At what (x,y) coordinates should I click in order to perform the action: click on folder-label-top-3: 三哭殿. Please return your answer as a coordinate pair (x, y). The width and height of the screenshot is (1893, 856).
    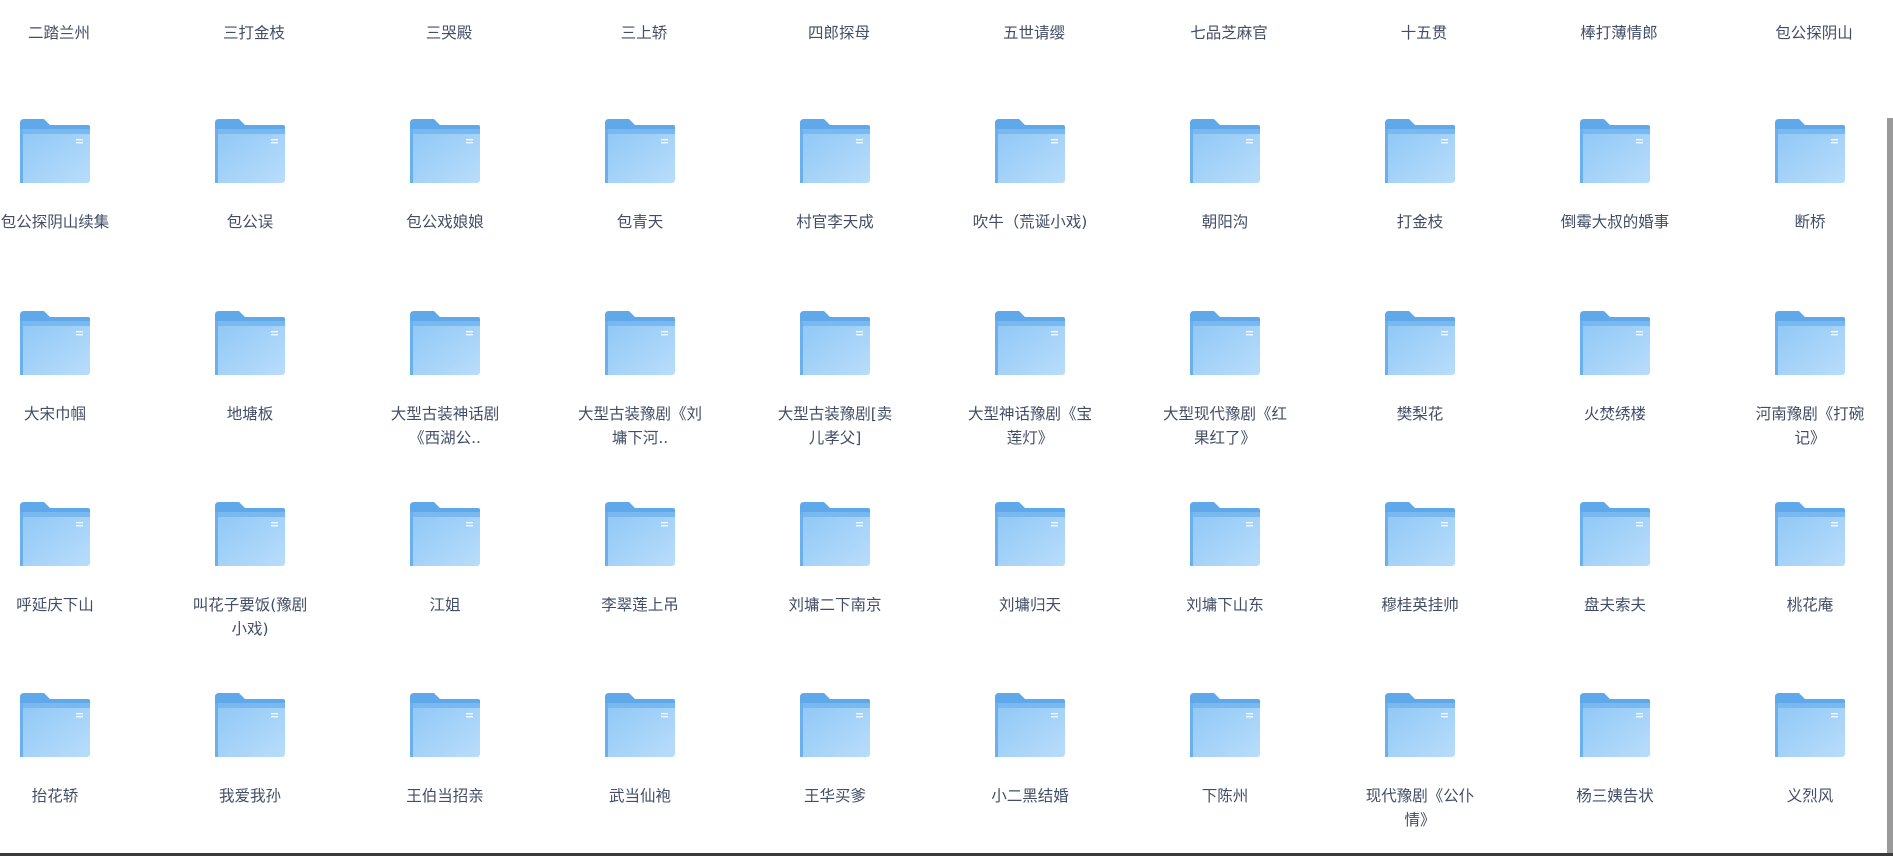
    Looking at the image, I should click on (449, 32).